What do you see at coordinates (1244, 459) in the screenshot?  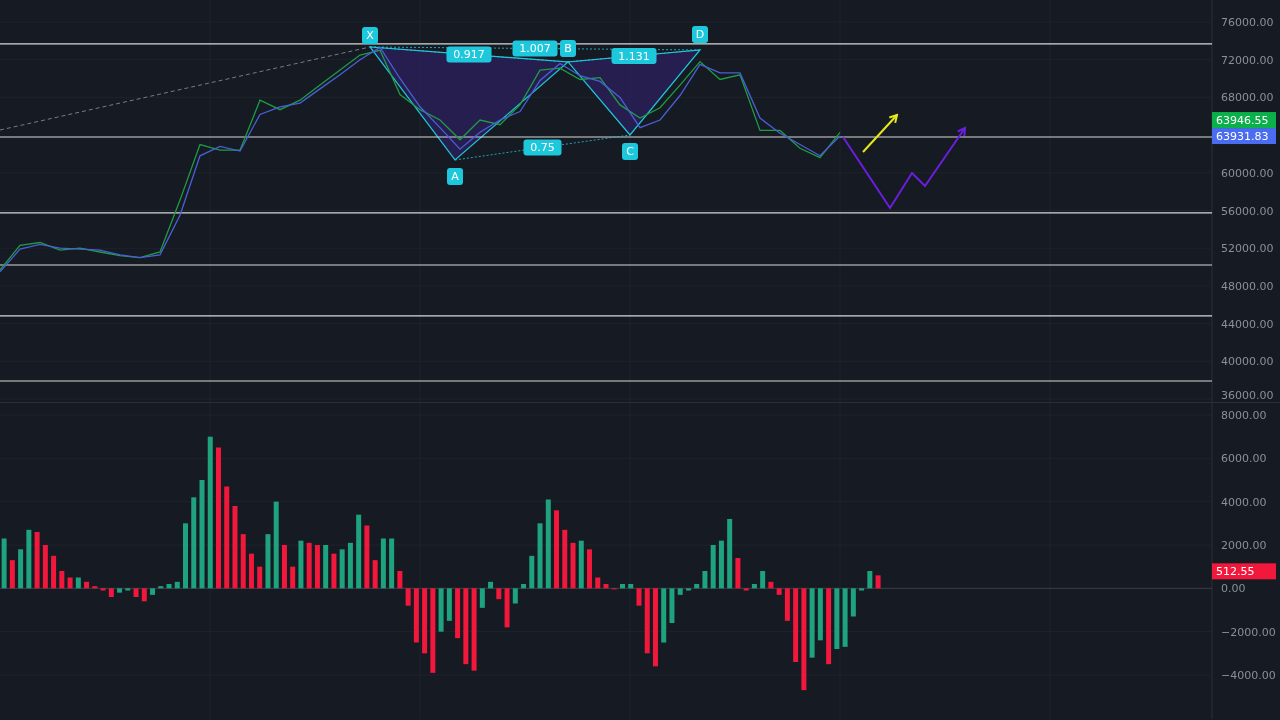 I see `axis-label: 6000.00` at bounding box center [1244, 459].